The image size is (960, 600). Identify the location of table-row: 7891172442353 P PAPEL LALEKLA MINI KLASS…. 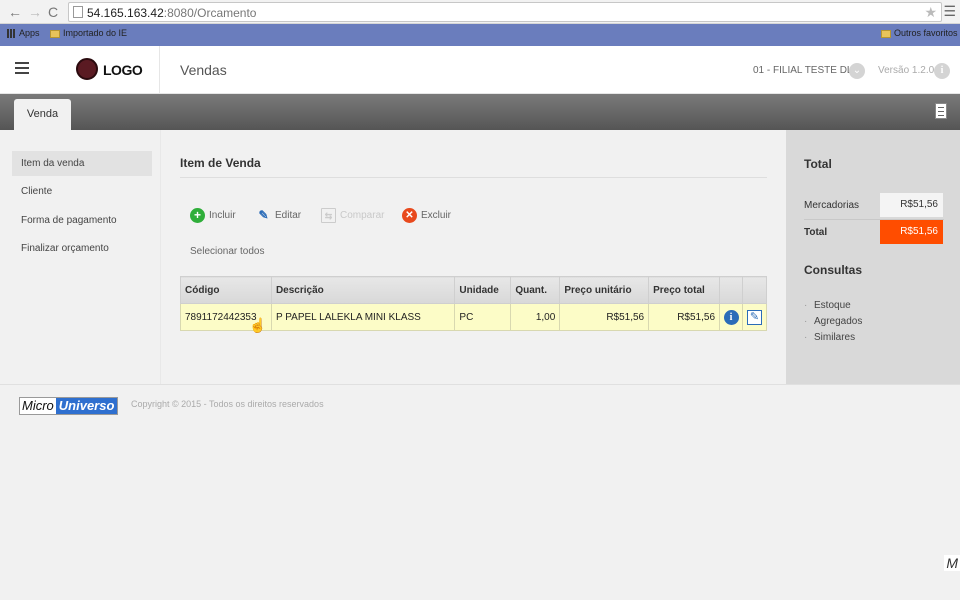
(474, 317).